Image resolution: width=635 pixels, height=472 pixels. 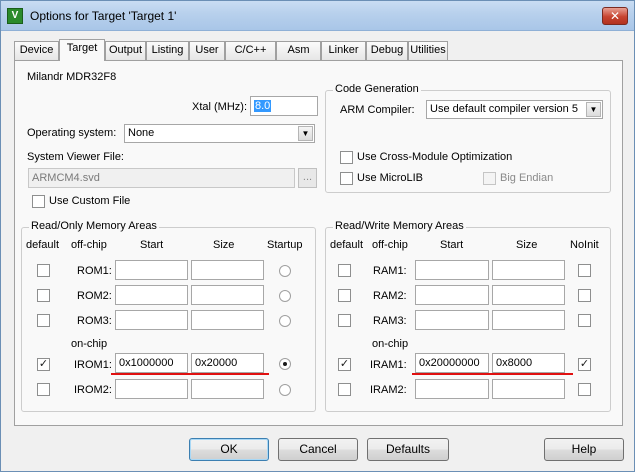 What do you see at coordinates (399, 226) in the screenshot?
I see `rw-memory-title: Read/Write Memory Areas` at bounding box center [399, 226].